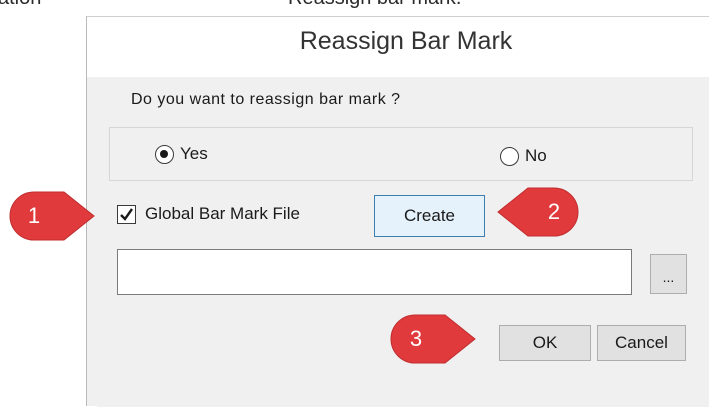  What do you see at coordinates (222, 214) in the screenshot?
I see `checkbox-label: Global Bar Mark File` at bounding box center [222, 214].